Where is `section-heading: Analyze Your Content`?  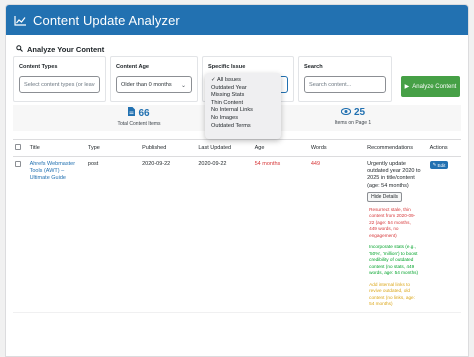 section-heading: Analyze Your Content is located at coordinates (237, 45).